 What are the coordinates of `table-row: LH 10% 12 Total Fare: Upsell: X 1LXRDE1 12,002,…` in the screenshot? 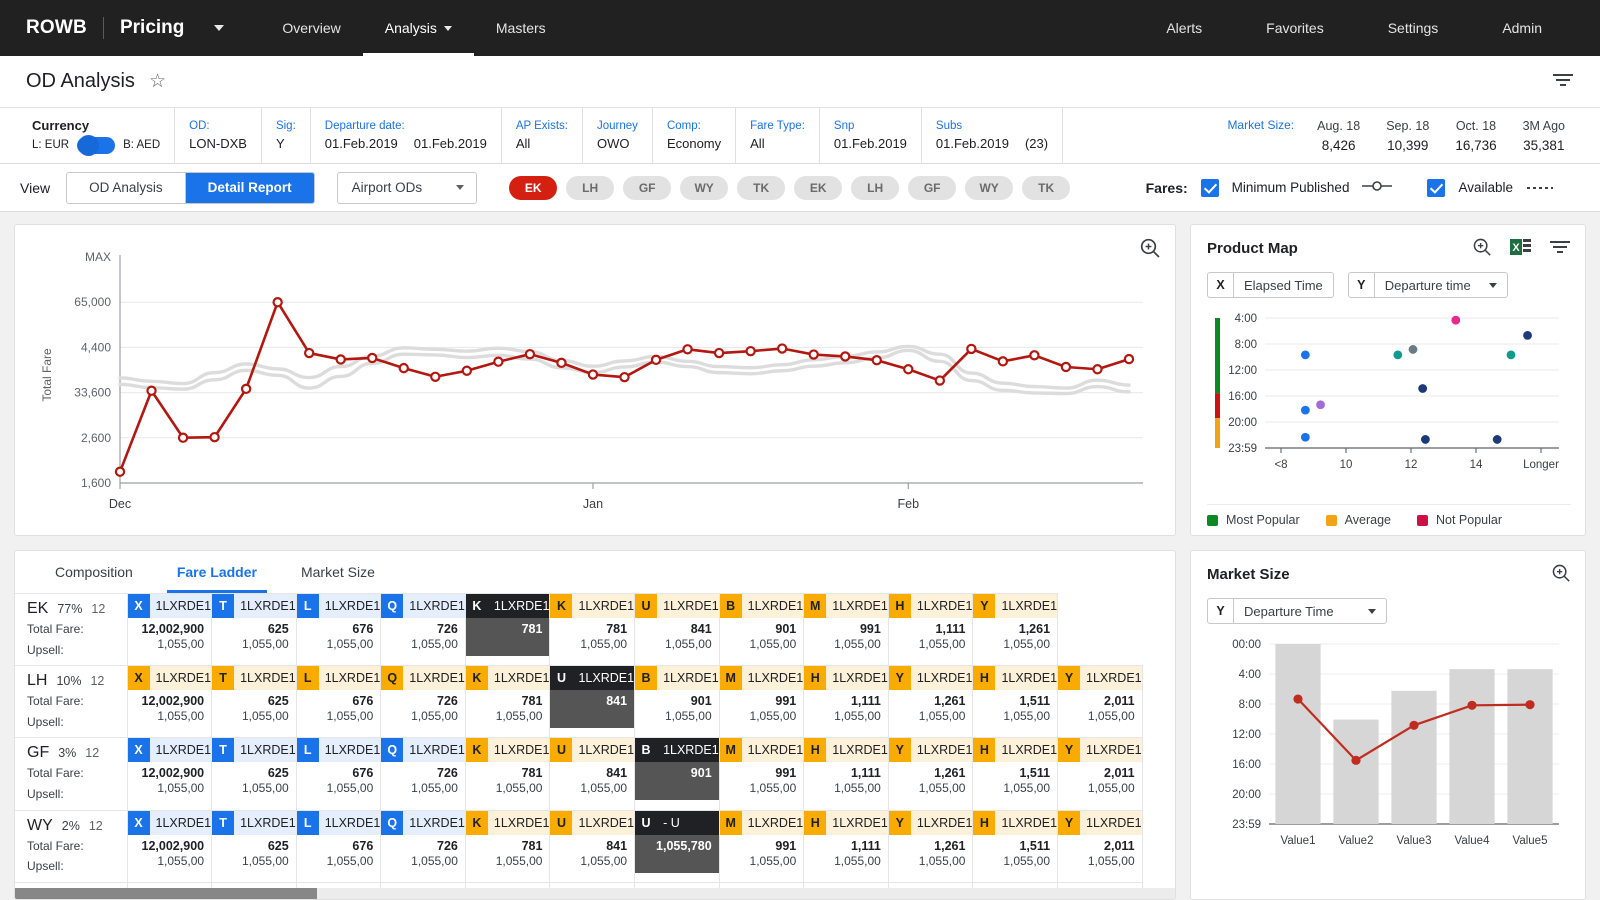 It's located at (579, 702).